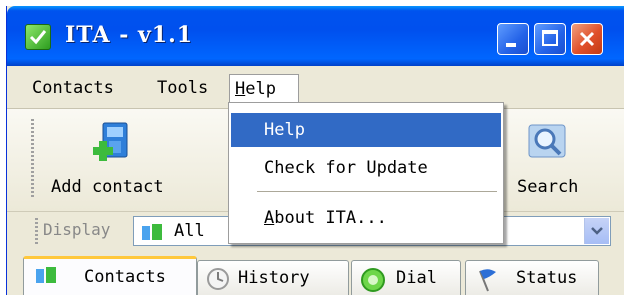 The image size is (624, 295). I want to click on chevron-down-icon, so click(597, 231).